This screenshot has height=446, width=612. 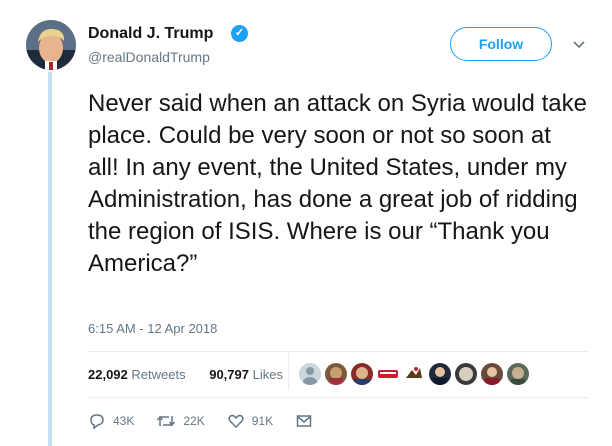 What do you see at coordinates (158, 374) in the screenshot?
I see `retweets-label: Retweets` at bounding box center [158, 374].